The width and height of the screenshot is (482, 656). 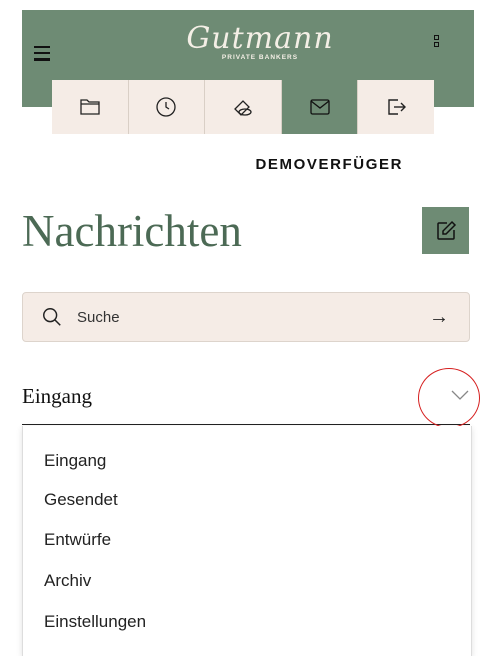 I want to click on folder-icon, so click(x=90, y=107).